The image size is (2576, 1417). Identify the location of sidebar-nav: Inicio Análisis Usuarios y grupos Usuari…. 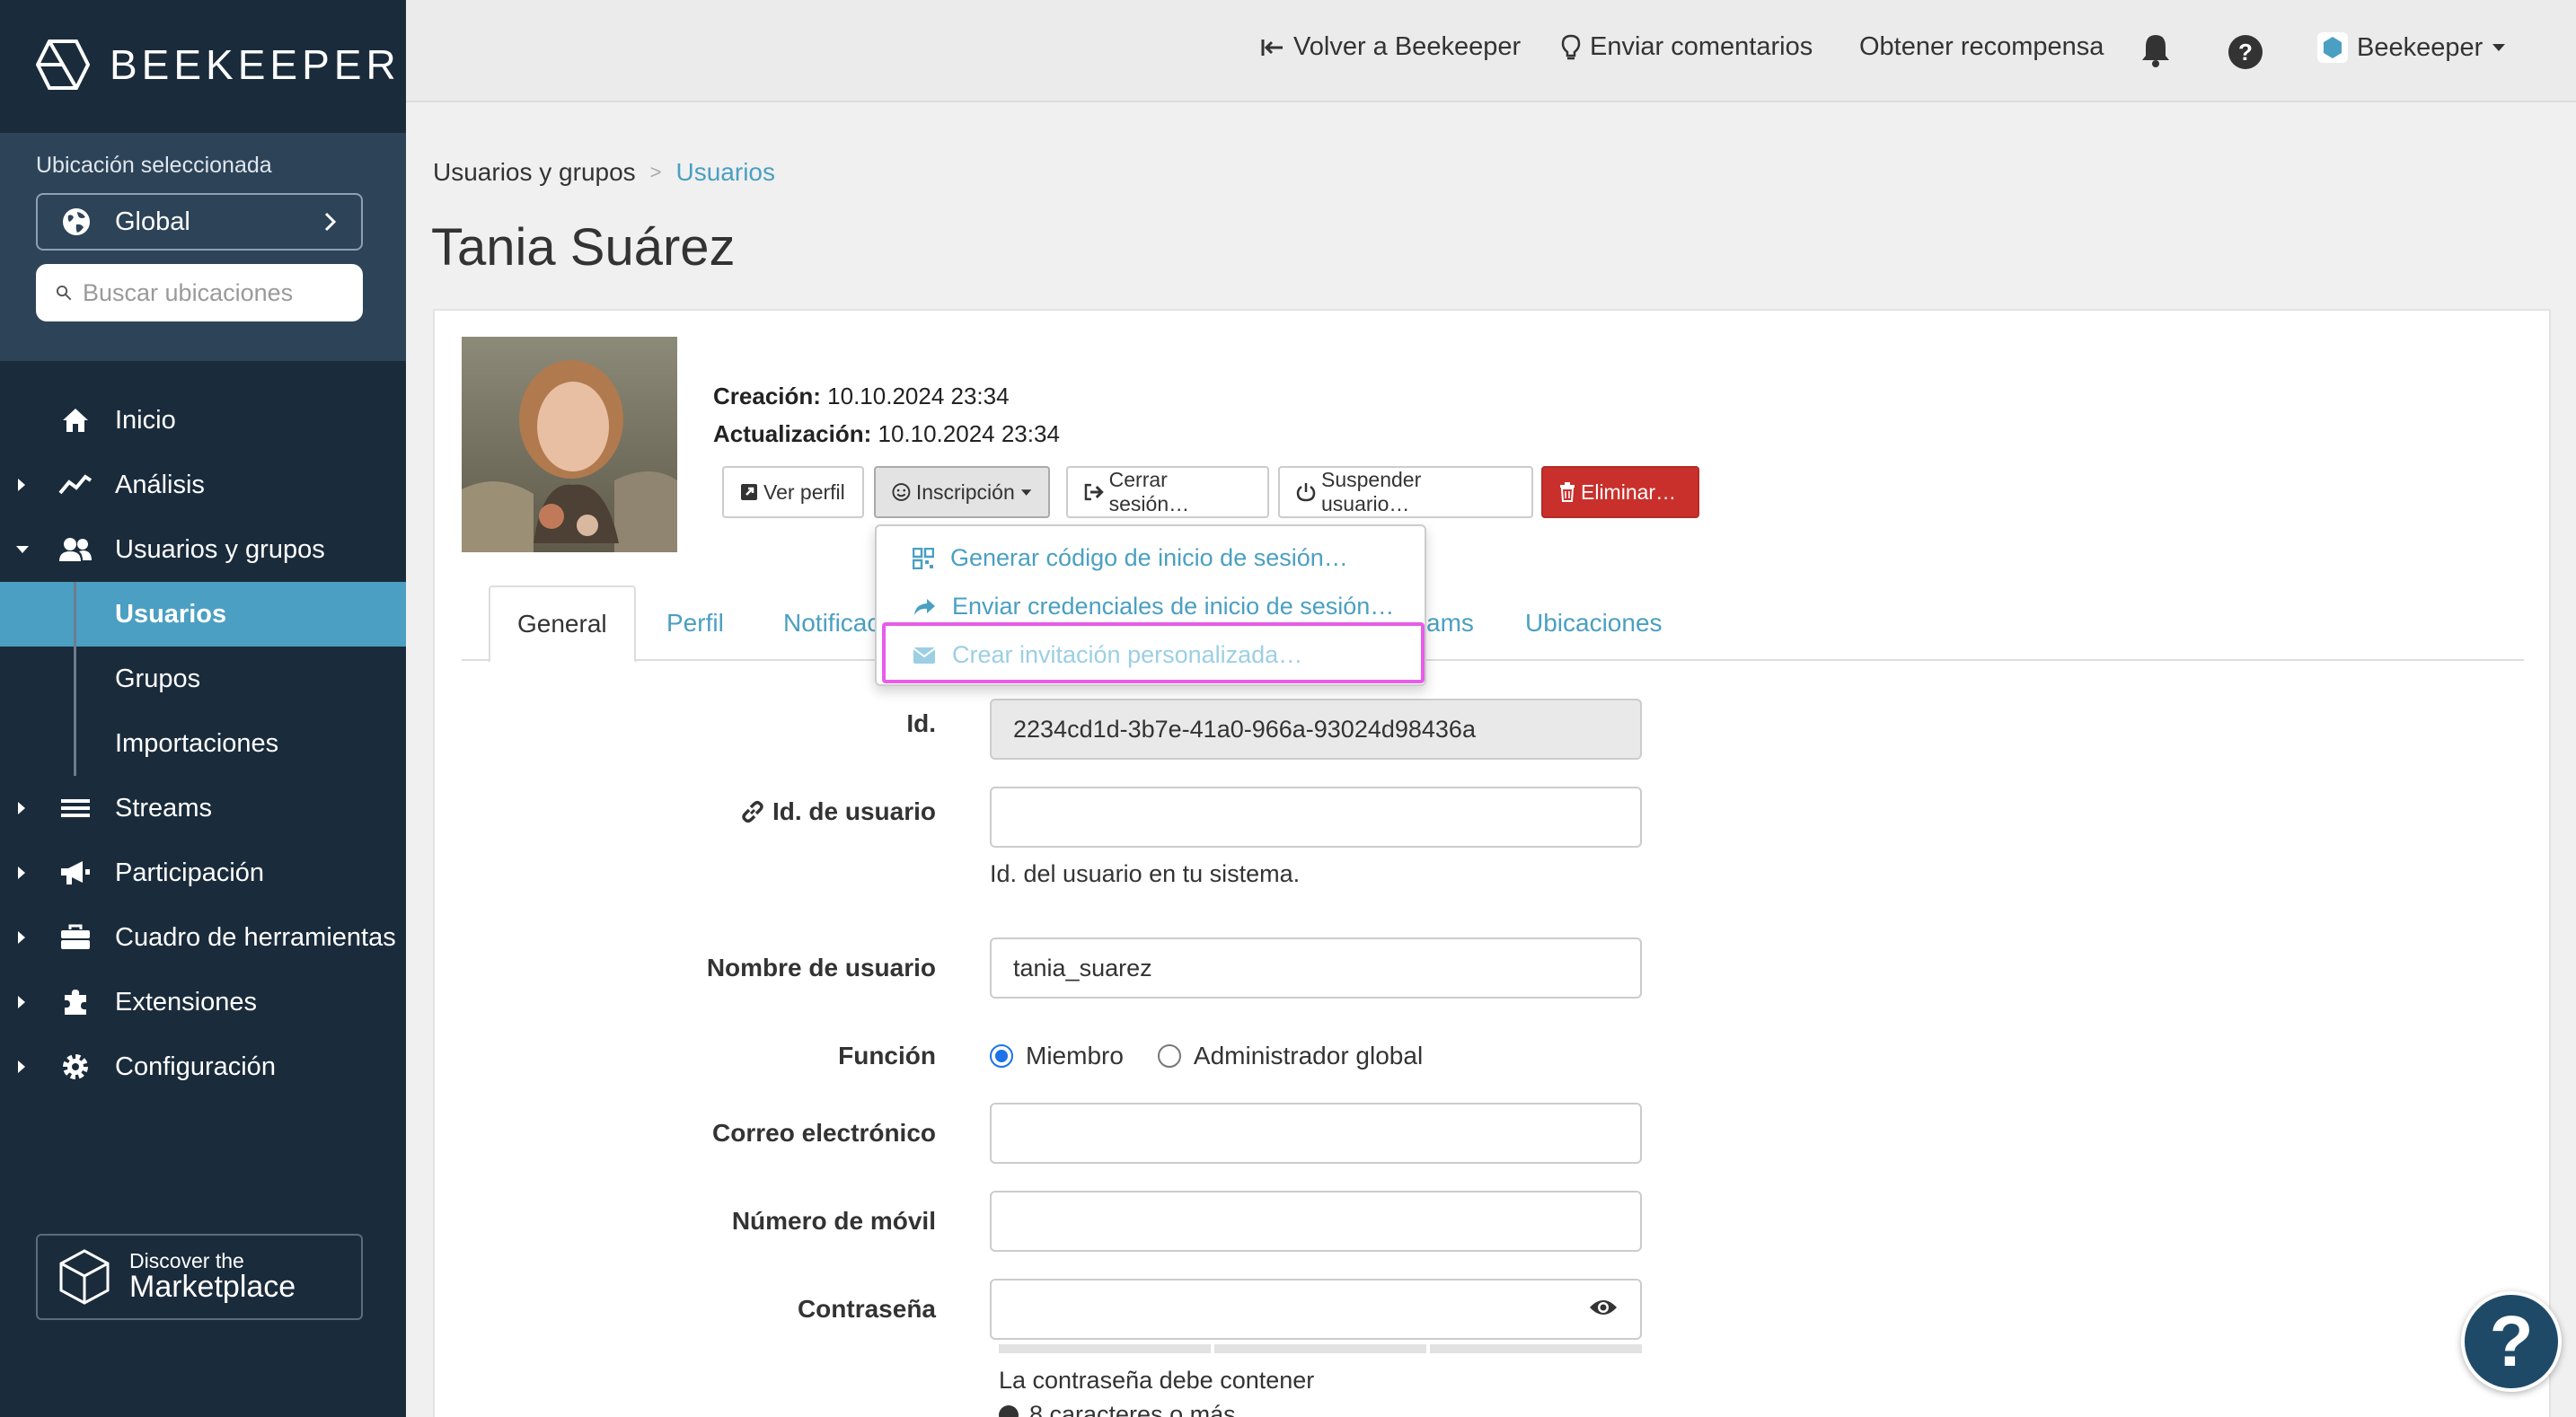
(203, 743).